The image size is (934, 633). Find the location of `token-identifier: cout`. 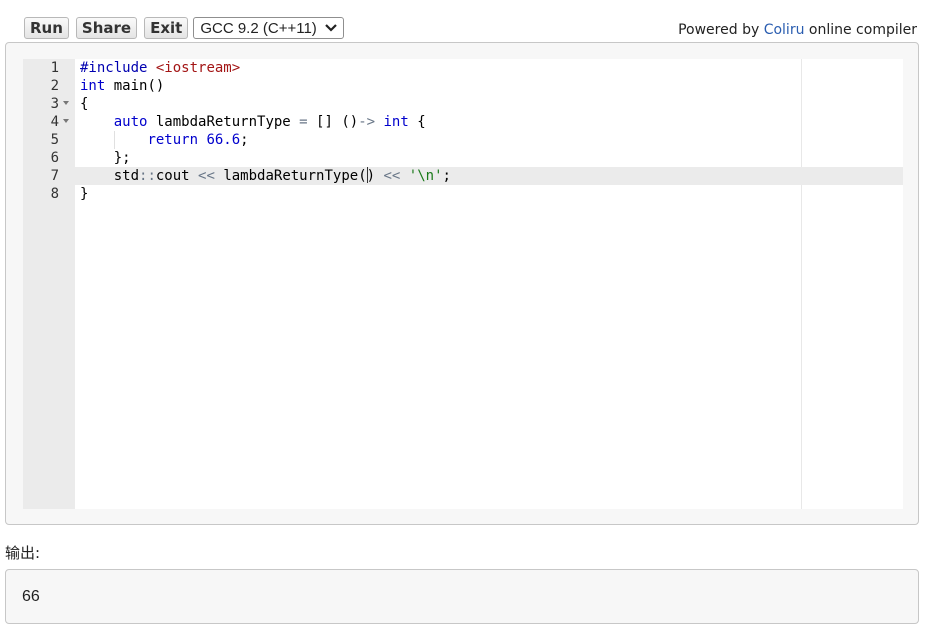

token-identifier: cout is located at coordinates (172, 176).